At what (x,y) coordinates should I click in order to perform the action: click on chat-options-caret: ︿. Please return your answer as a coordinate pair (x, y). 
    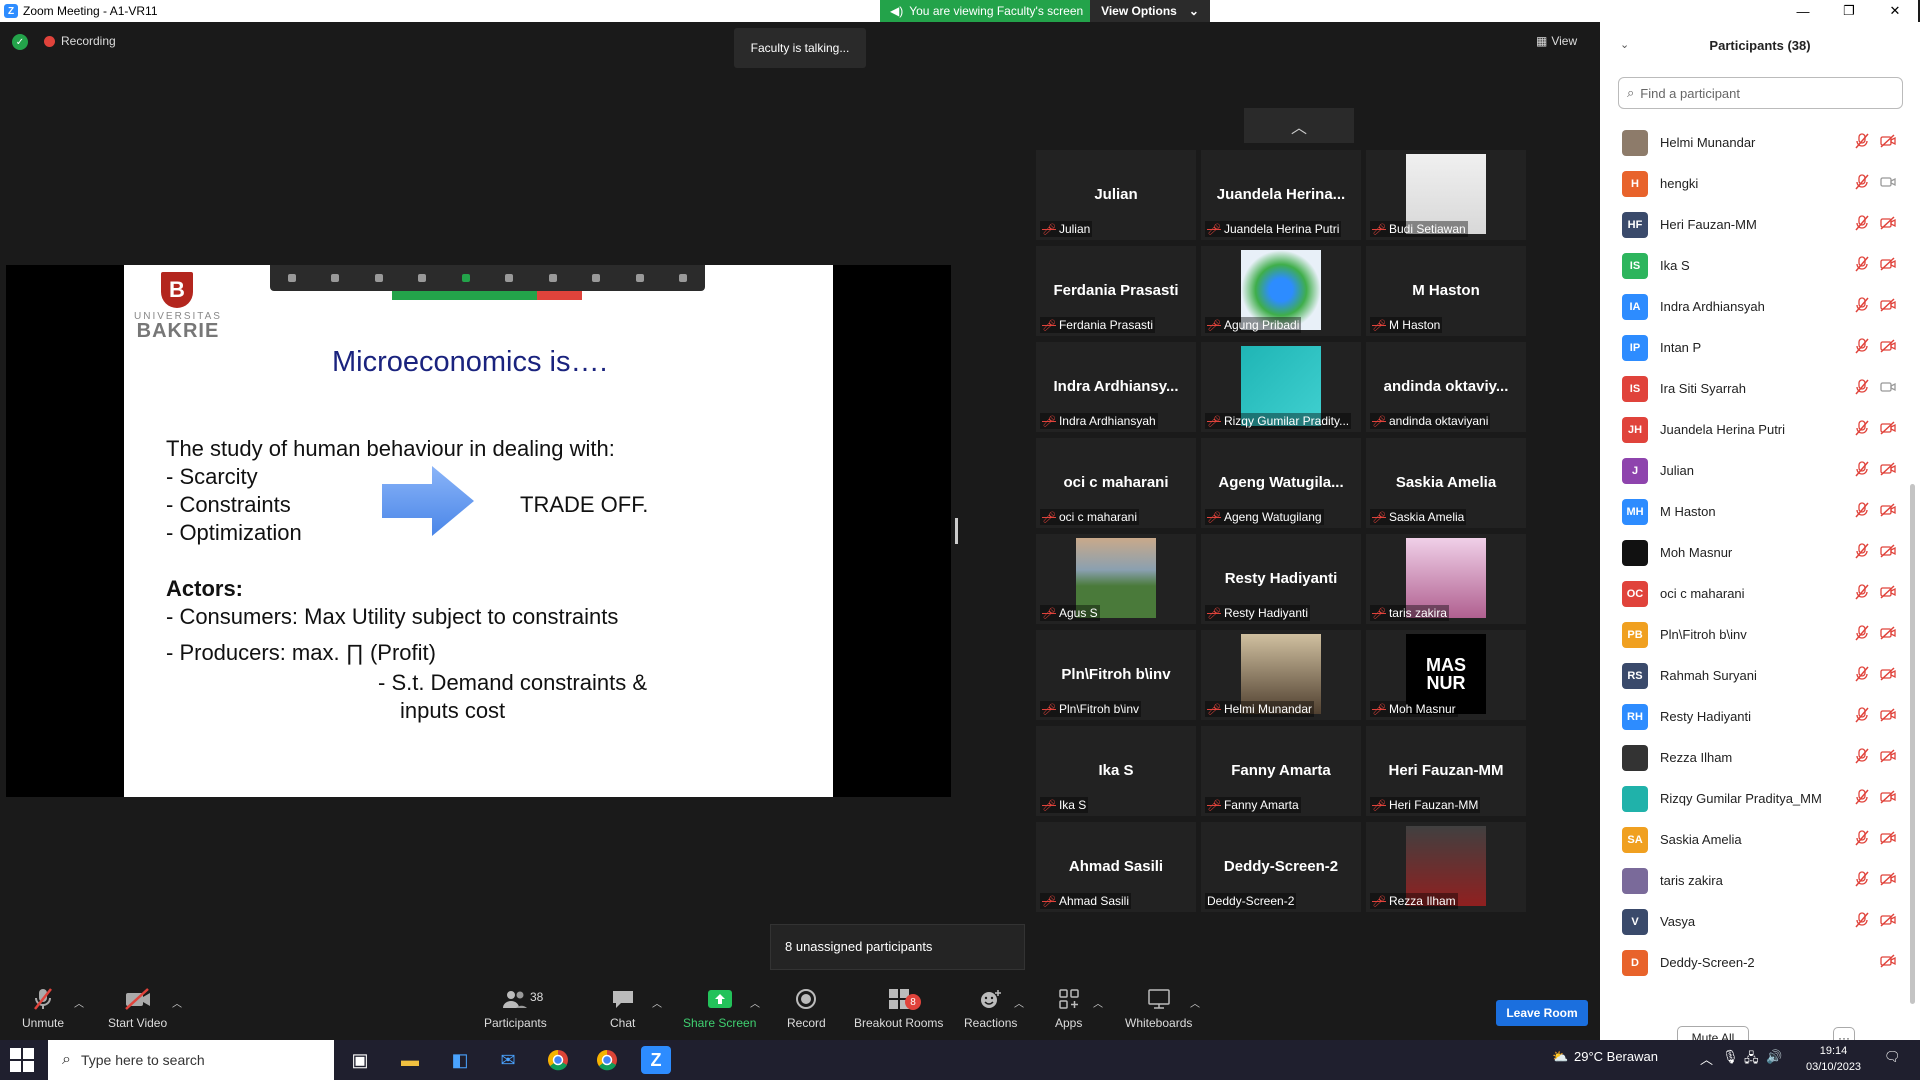
    Looking at the image, I should click on (657, 1002).